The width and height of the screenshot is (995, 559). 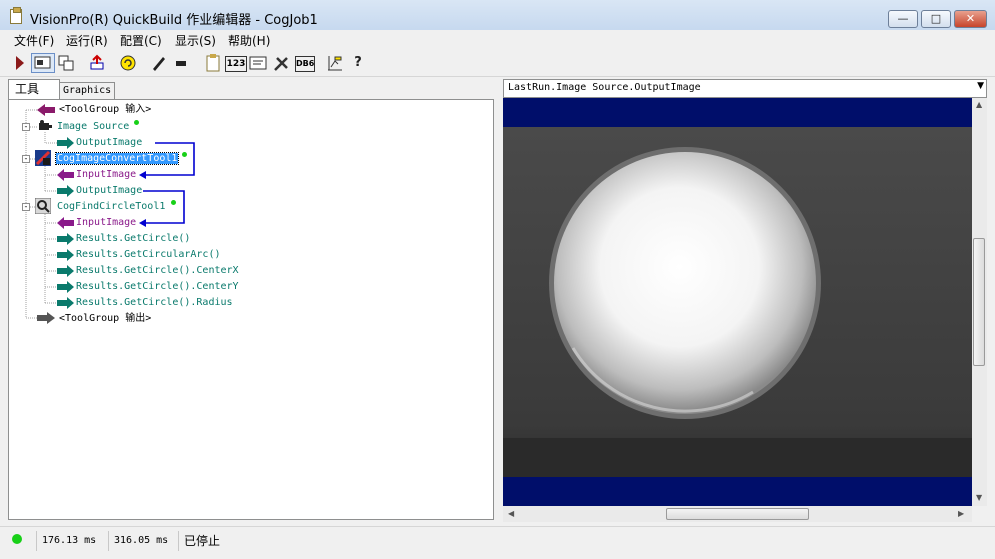 I want to click on convert-output: OutputImage, so click(x=109, y=191).